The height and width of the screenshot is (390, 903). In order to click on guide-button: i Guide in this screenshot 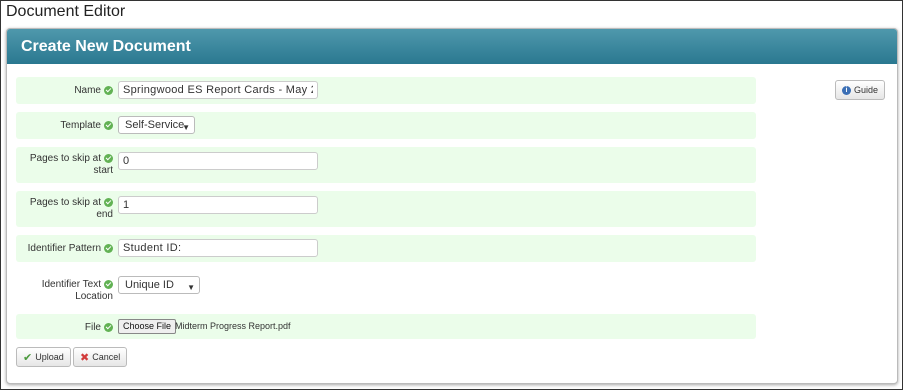, I will do `click(860, 90)`.